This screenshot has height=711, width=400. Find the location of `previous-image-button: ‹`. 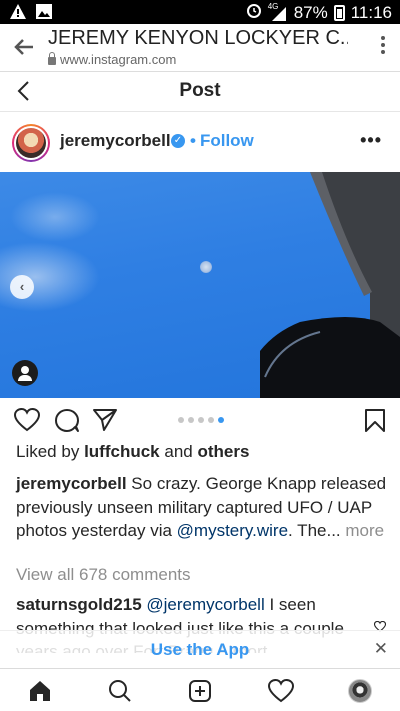

previous-image-button: ‹ is located at coordinates (22, 287).